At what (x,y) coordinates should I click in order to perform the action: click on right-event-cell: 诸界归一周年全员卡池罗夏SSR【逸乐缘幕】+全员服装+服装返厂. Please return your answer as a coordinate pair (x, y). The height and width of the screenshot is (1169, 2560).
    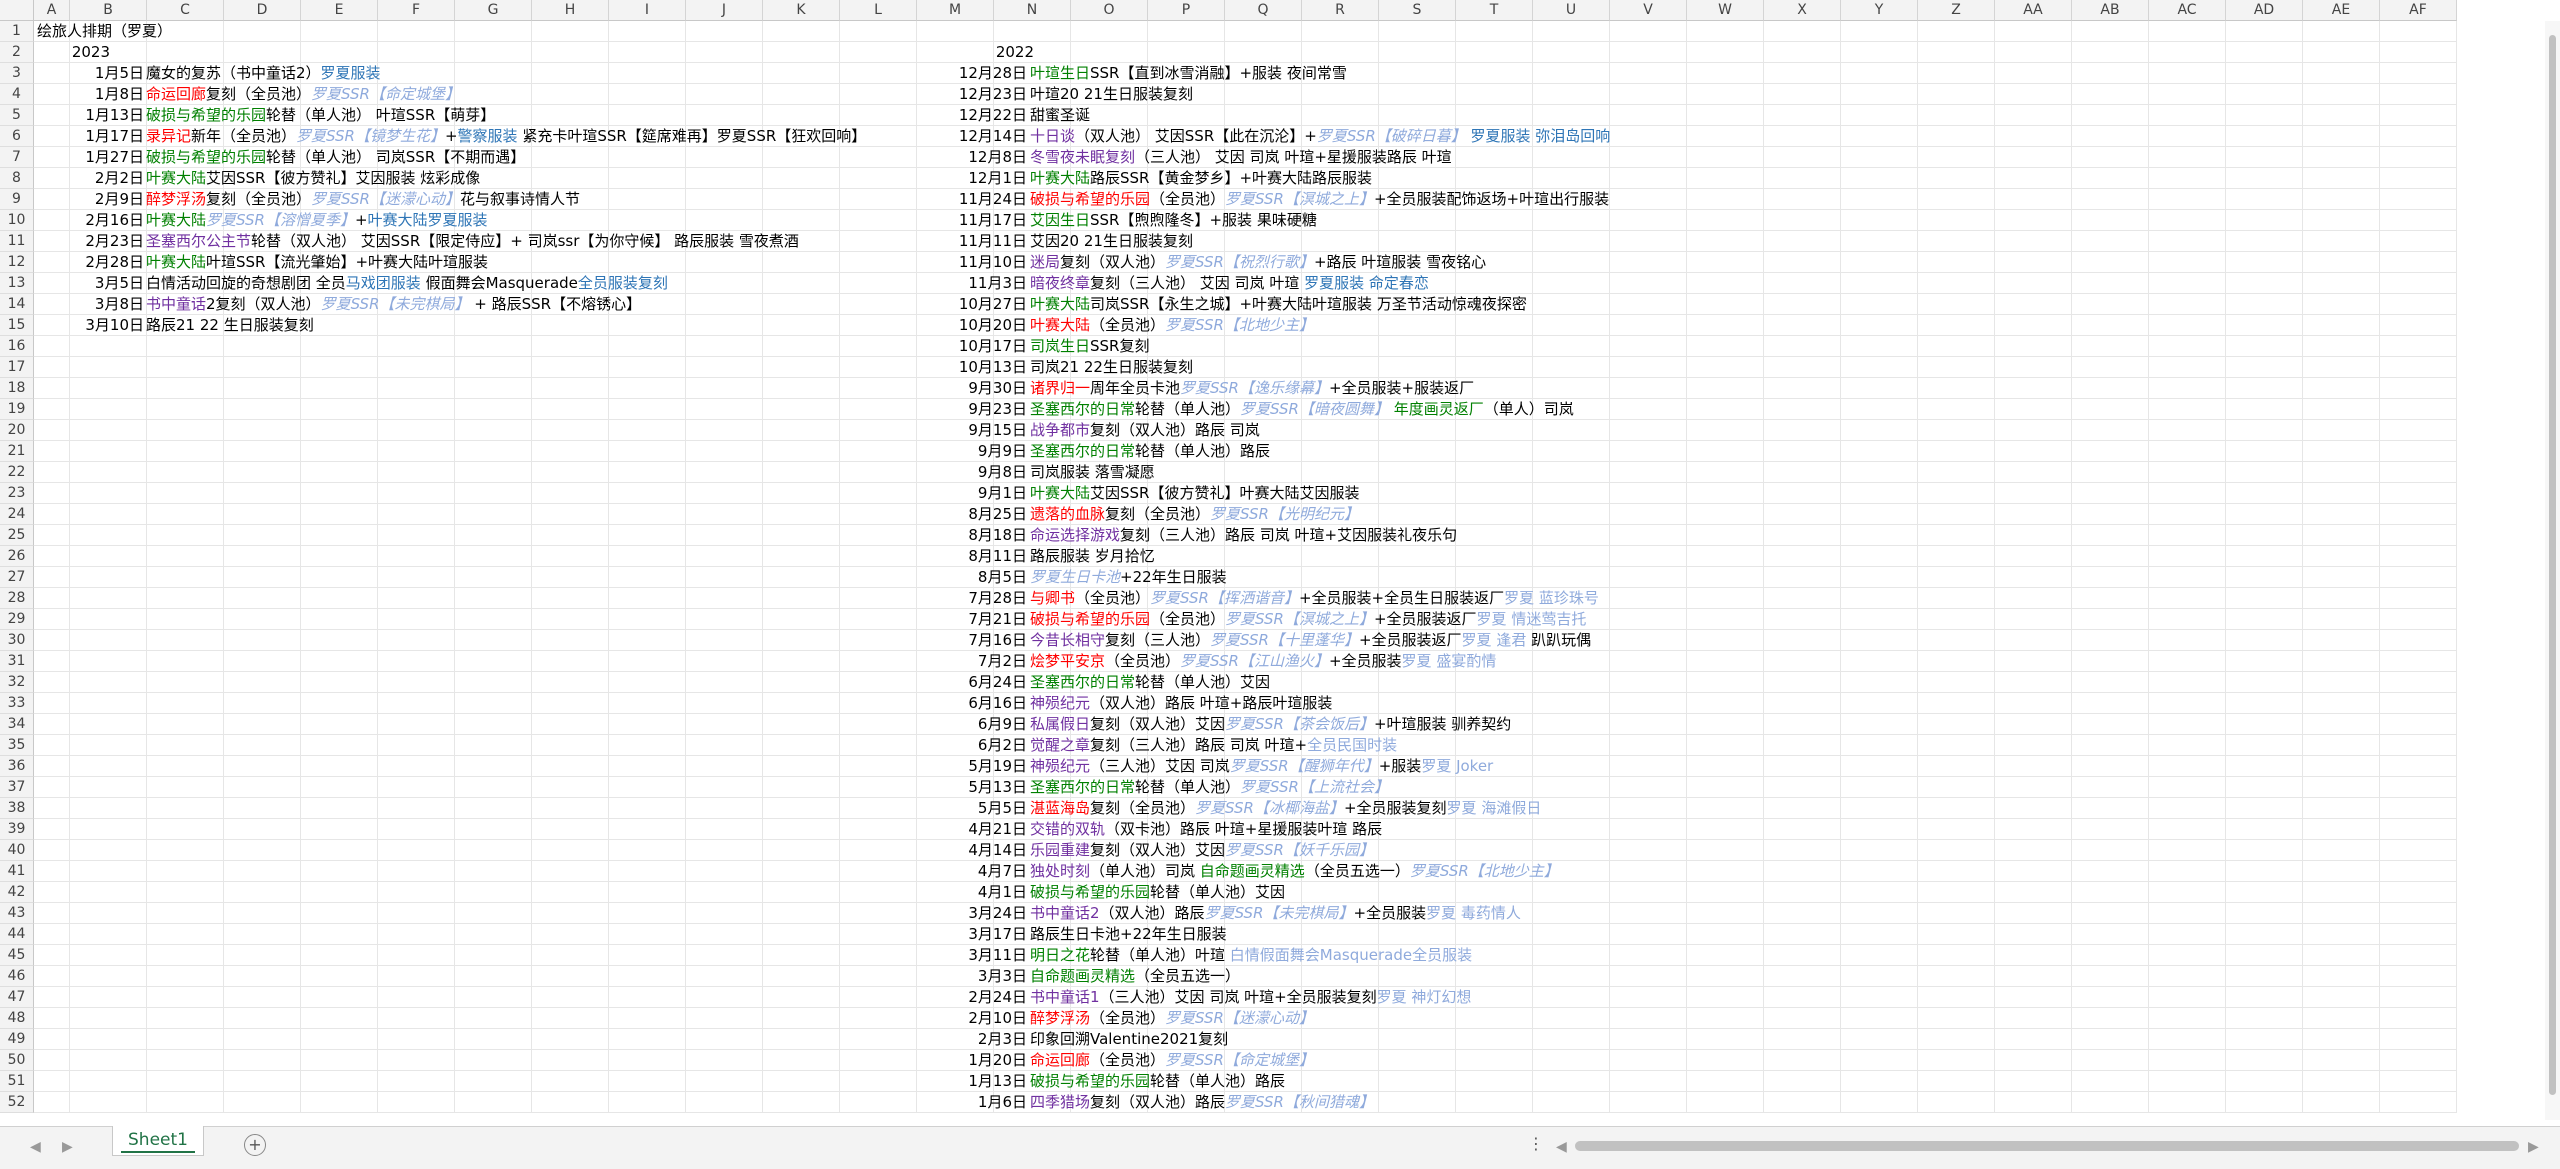
    Looking at the image, I should click on (1252, 388).